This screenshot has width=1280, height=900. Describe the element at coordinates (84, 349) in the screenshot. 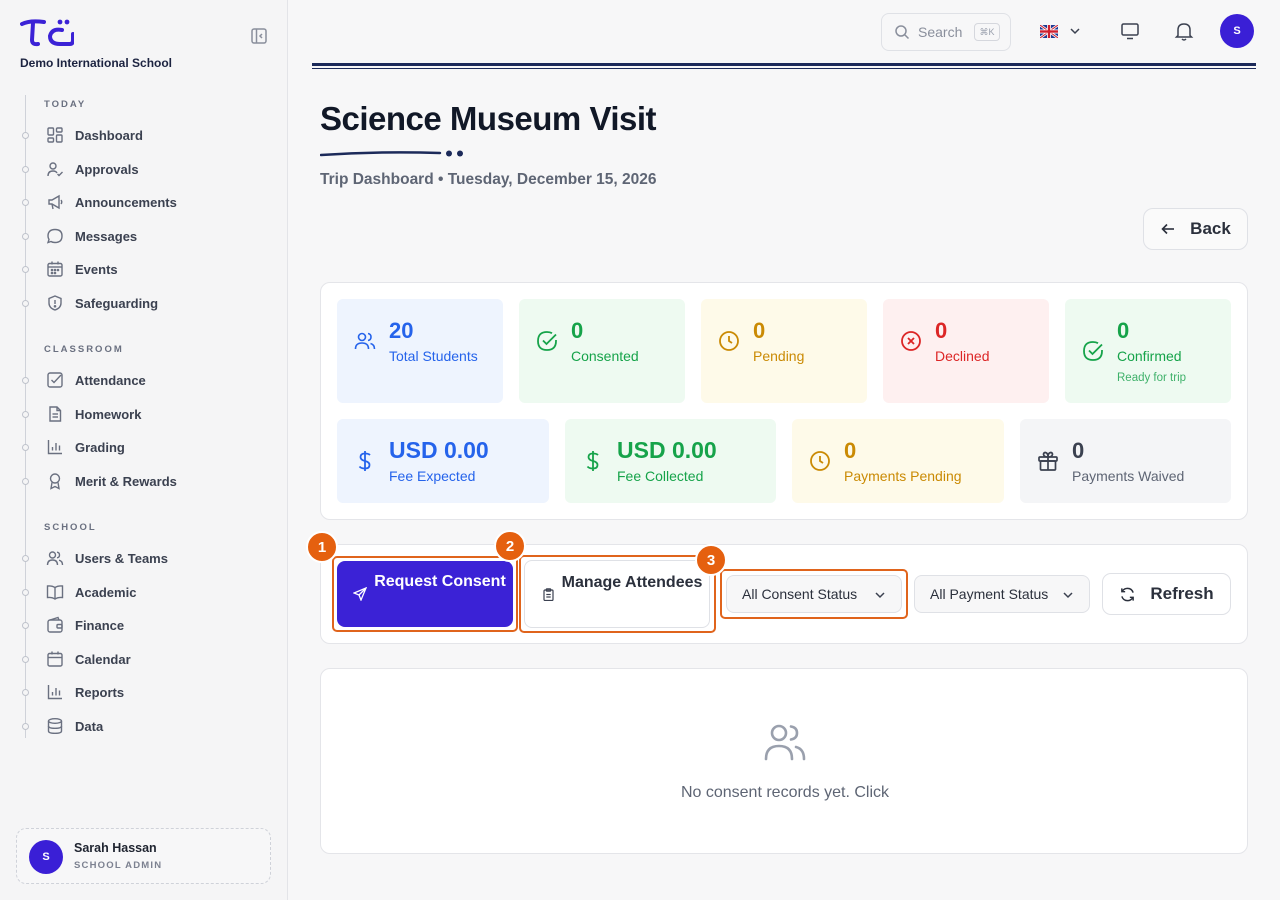

I see `section-label-classroom: CLASSROOM` at that location.